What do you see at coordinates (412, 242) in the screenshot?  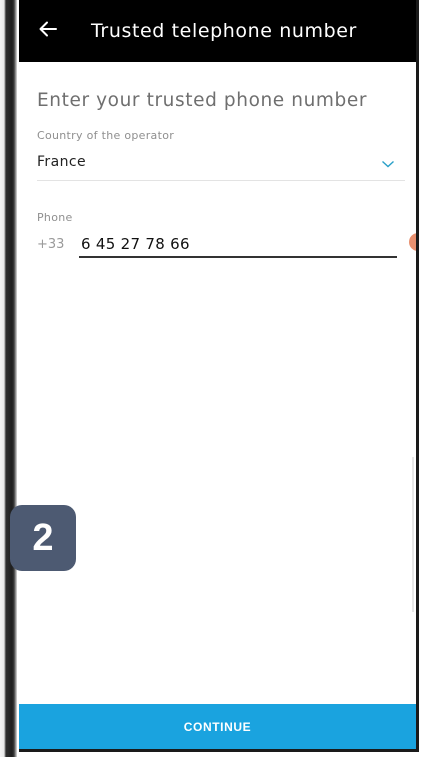 I see `side-handle` at bounding box center [412, 242].